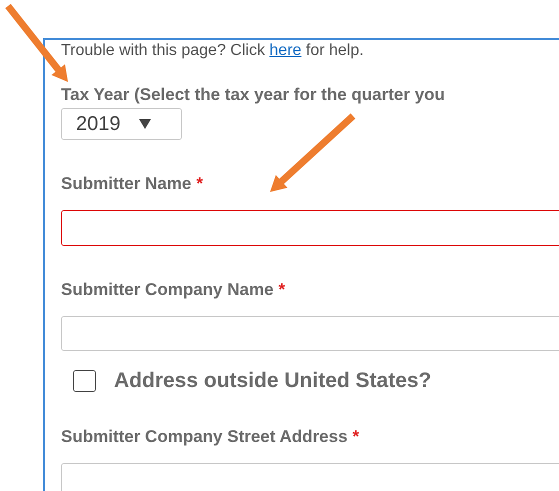 This screenshot has width=559, height=491. What do you see at coordinates (84, 381) in the screenshot?
I see `checkbox` at bounding box center [84, 381].